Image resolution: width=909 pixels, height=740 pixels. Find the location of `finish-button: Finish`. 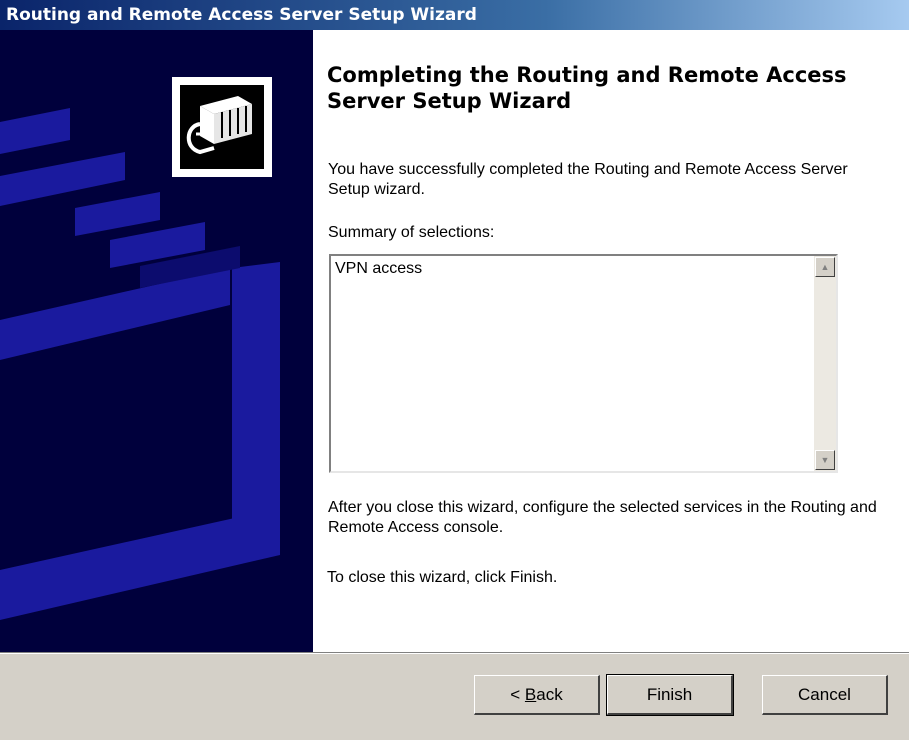

finish-button: Finish is located at coordinates (670, 695).